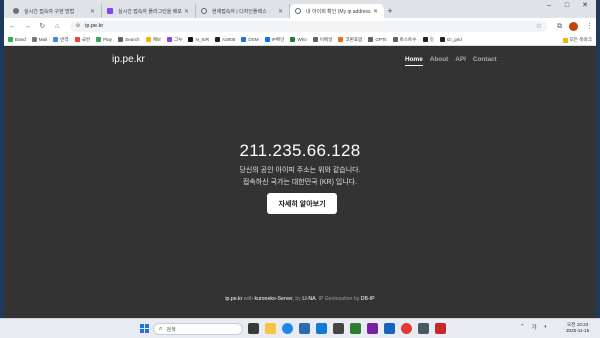  Describe the element at coordinates (233, 299) in the screenshot. I see `footer-site-link: ip.pe.kr` at that location.